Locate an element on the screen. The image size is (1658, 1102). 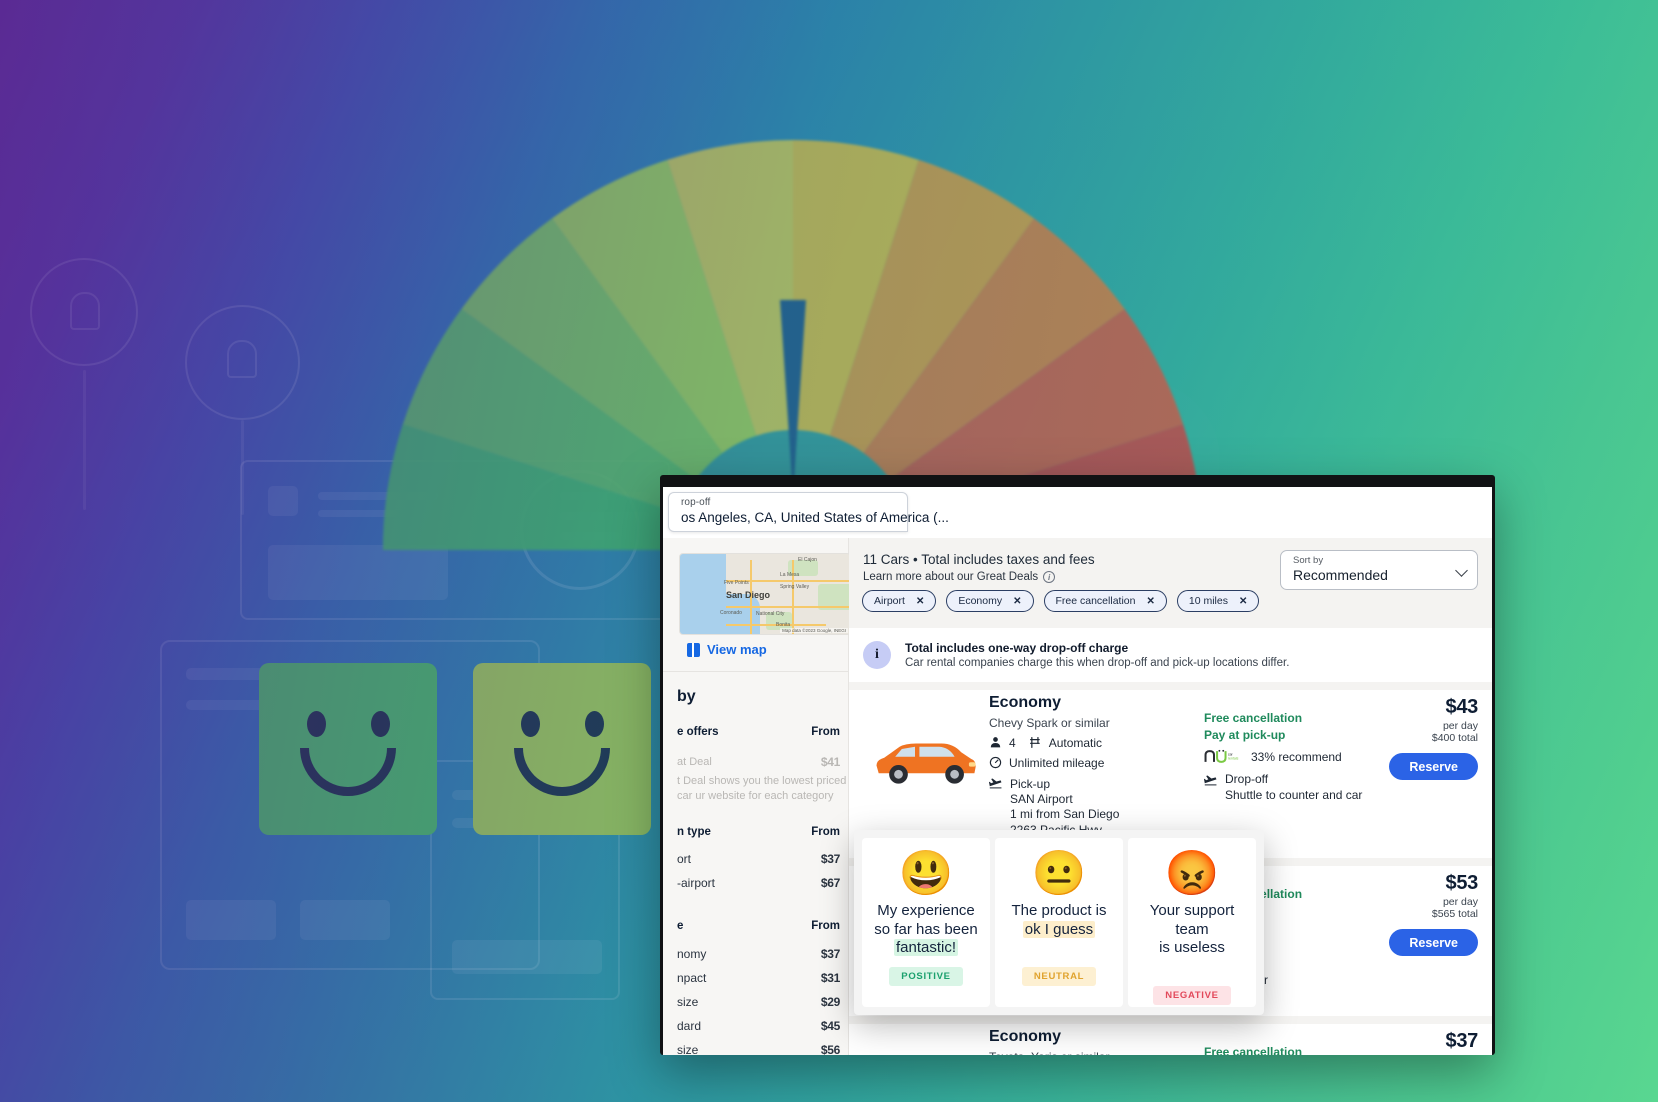
section-heading-size: e is located at coordinates (680, 926).